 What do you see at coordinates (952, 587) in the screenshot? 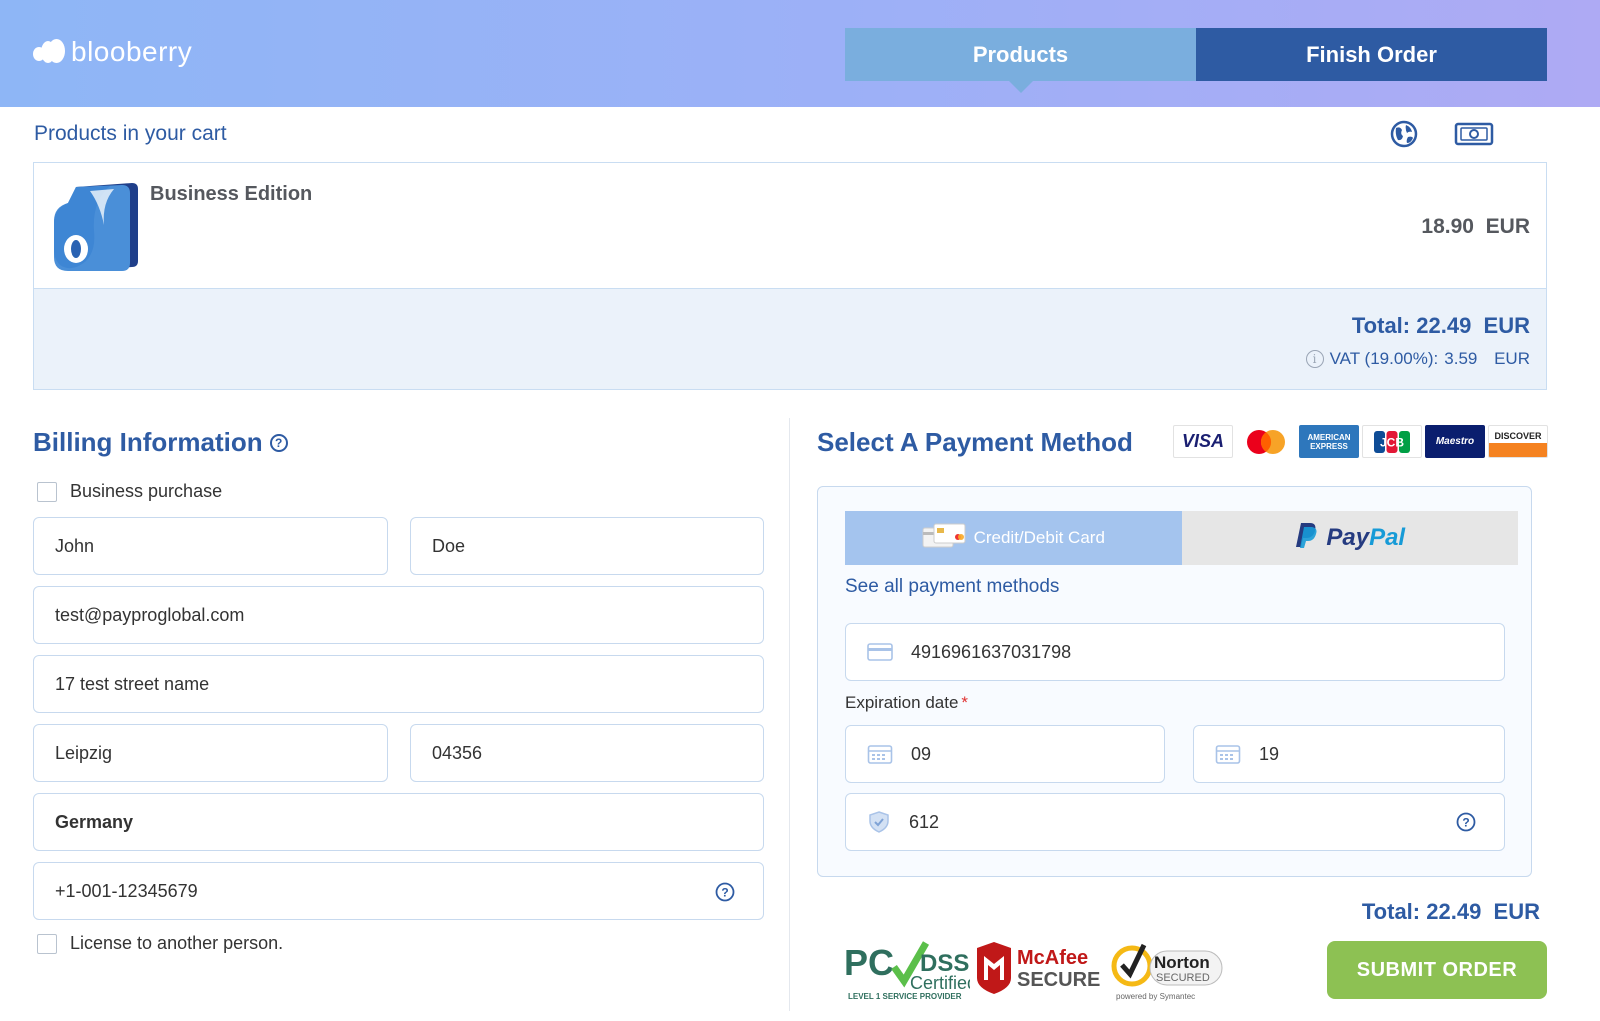
I see `see-all-payment-methods-link: See all payment methods` at bounding box center [952, 587].